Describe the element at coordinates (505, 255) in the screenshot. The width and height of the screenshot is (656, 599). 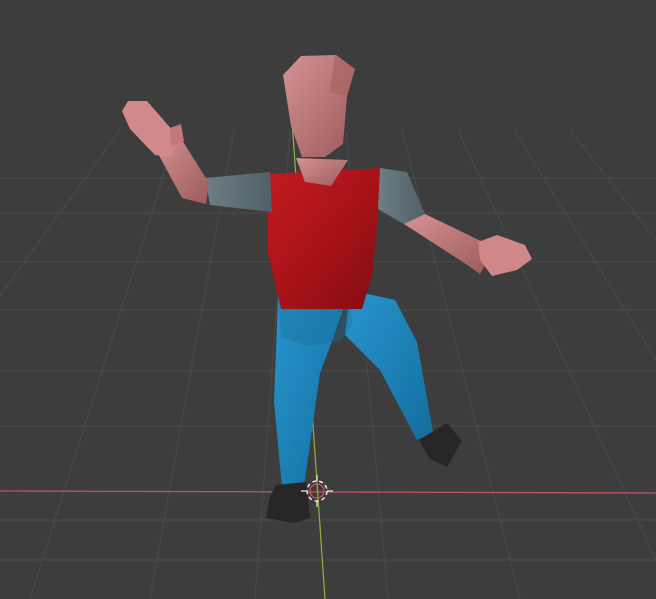
I see `right-hand` at that location.